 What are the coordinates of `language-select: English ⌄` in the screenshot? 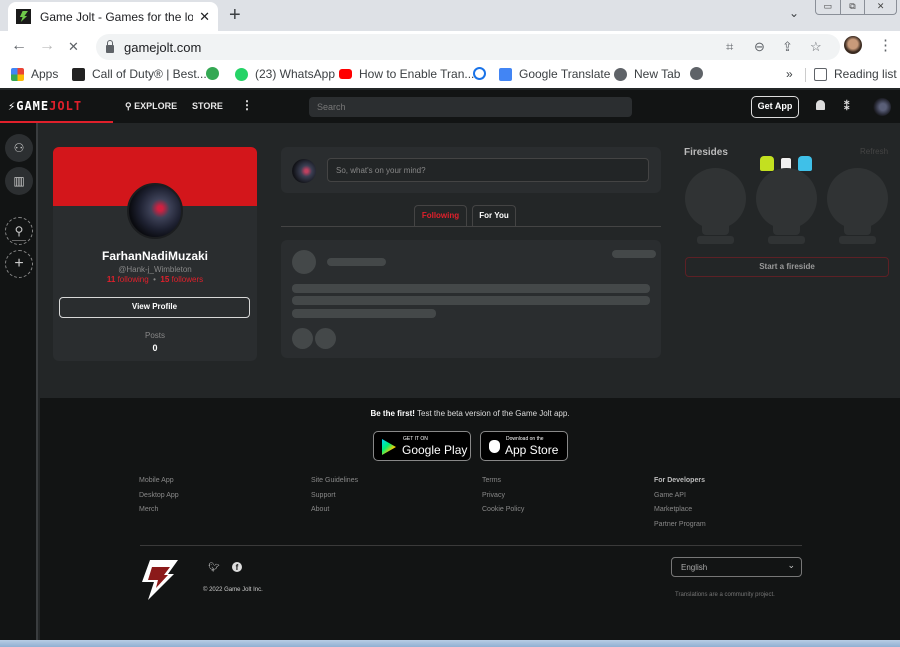 It's located at (736, 567).